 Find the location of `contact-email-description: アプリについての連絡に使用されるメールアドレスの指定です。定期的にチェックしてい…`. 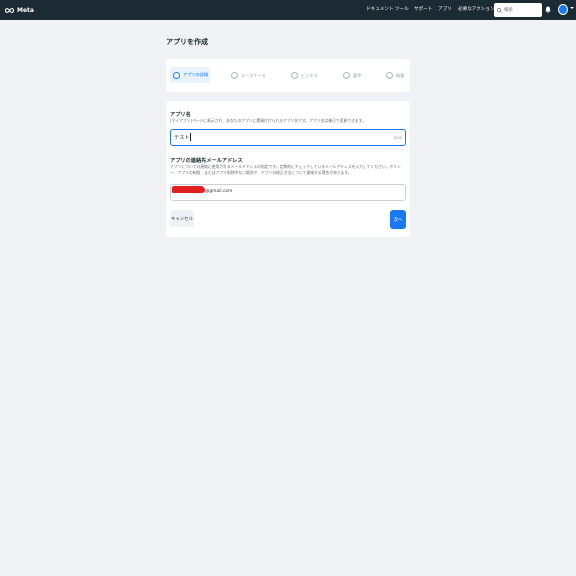

contact-email-description: アプリについての連絡に使用されるメールアドレスの指定です。定期的にチェックしてい… is located at coordinates (285, 169).